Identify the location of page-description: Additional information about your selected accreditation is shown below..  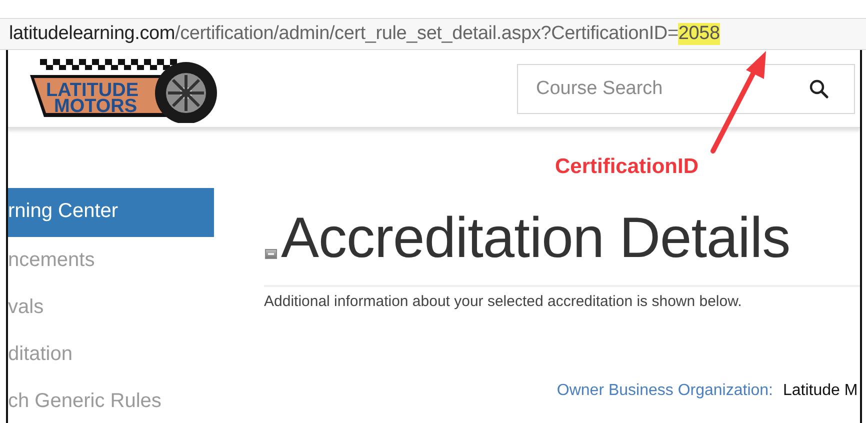
(503, 301).